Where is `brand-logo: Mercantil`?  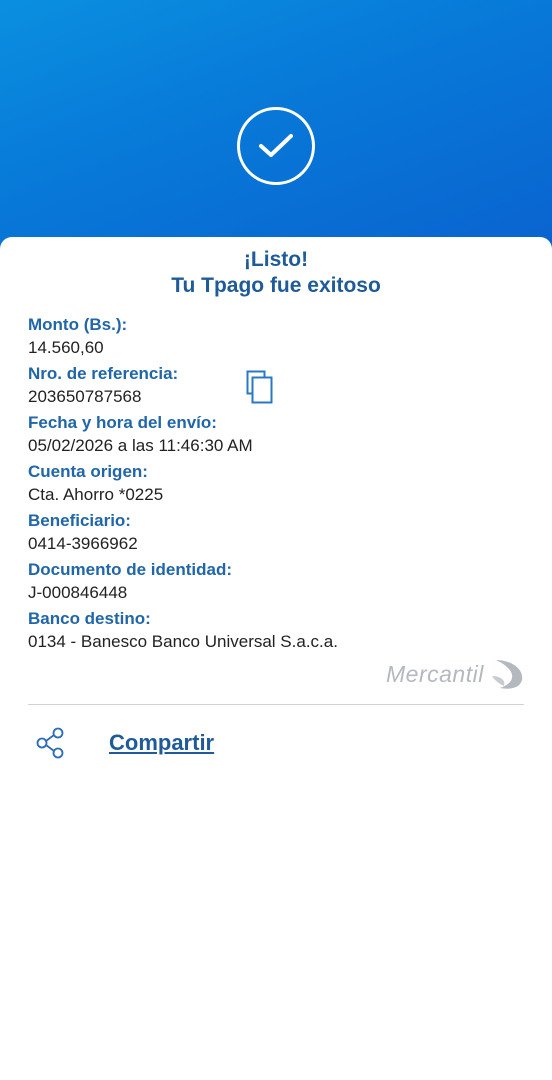 brand-logo: Mercantil is located at coordinates (456, 674).